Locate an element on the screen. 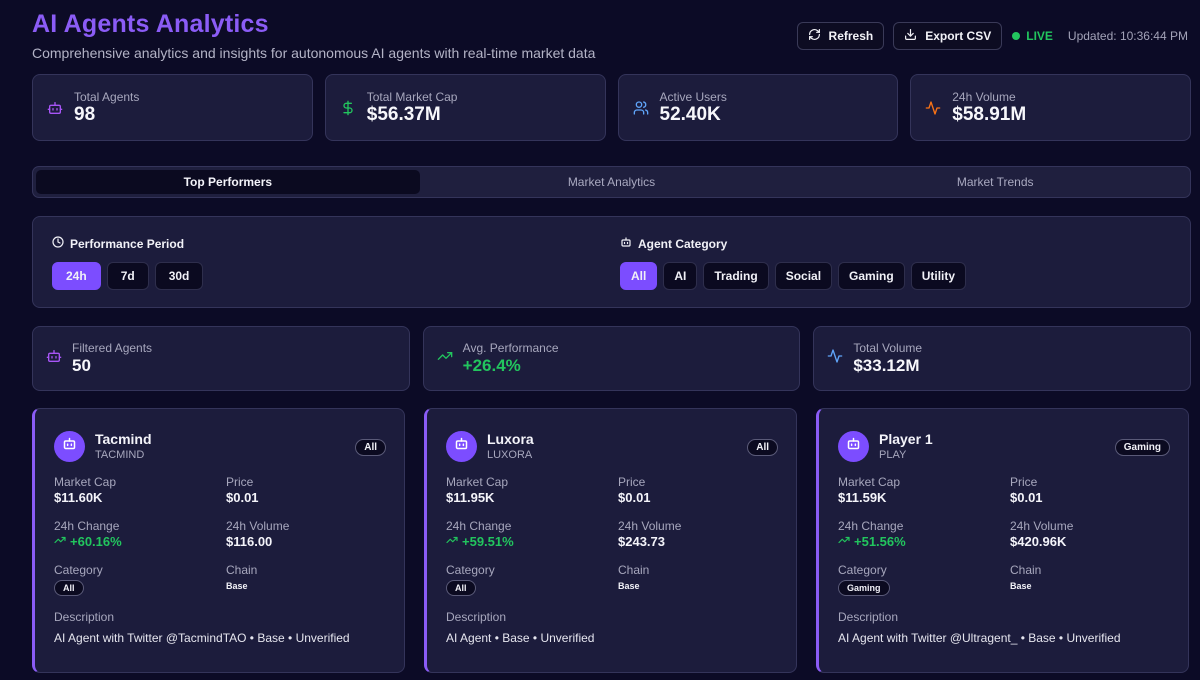  stat-label: Active Users is located at coordinates (693, 96).